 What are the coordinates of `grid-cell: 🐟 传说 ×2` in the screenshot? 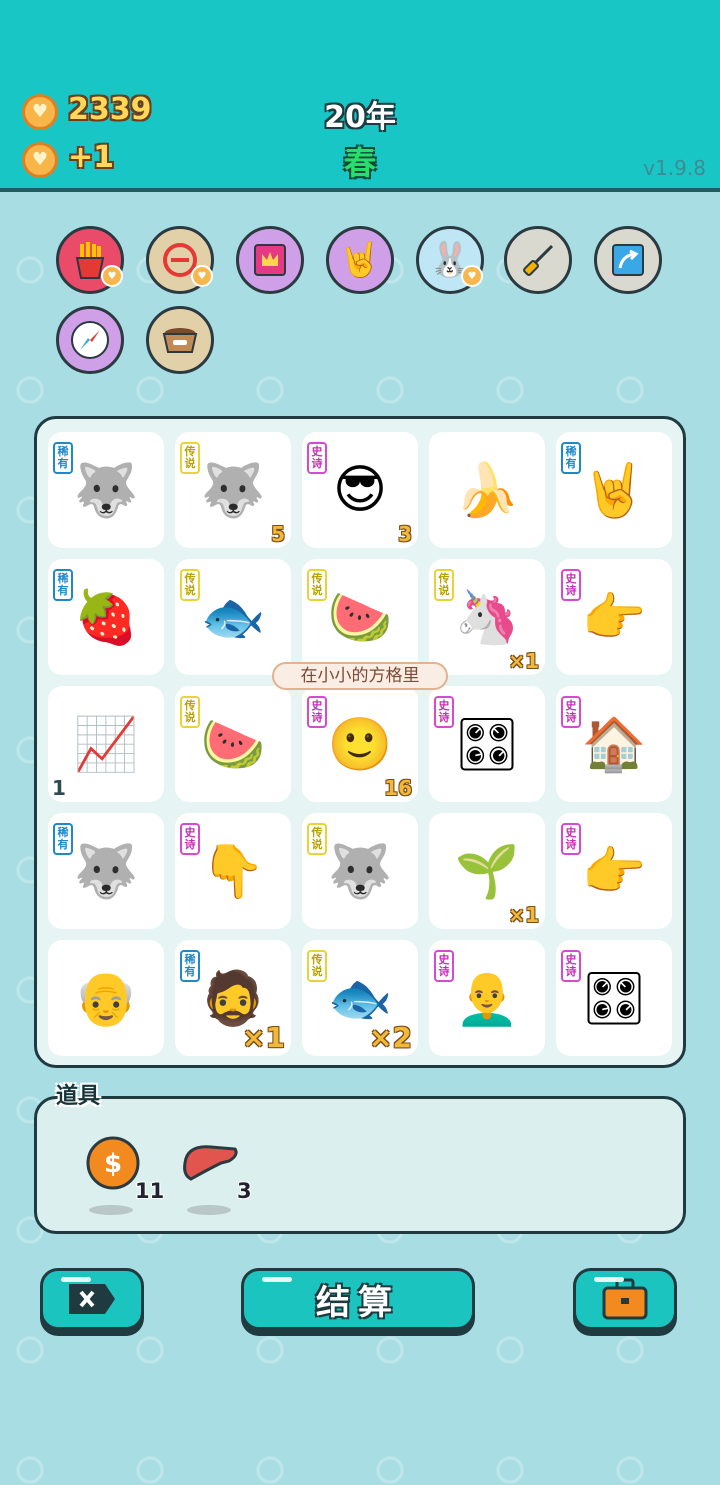 It's located at (360, 998).